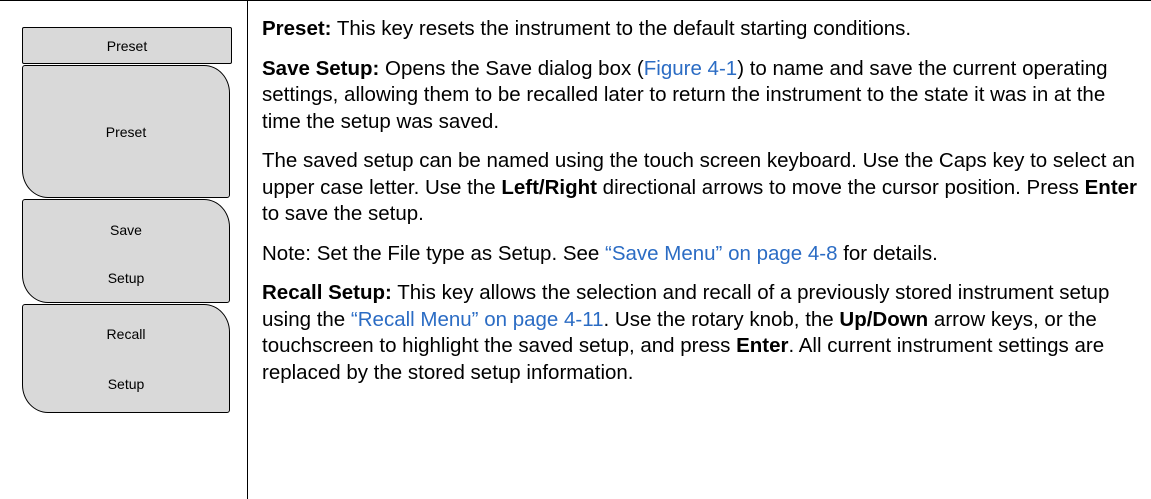 The width and height of the screenshot is (1151, 499). I want to click on save-setup-key-line2: Setup, so click(126, 278).